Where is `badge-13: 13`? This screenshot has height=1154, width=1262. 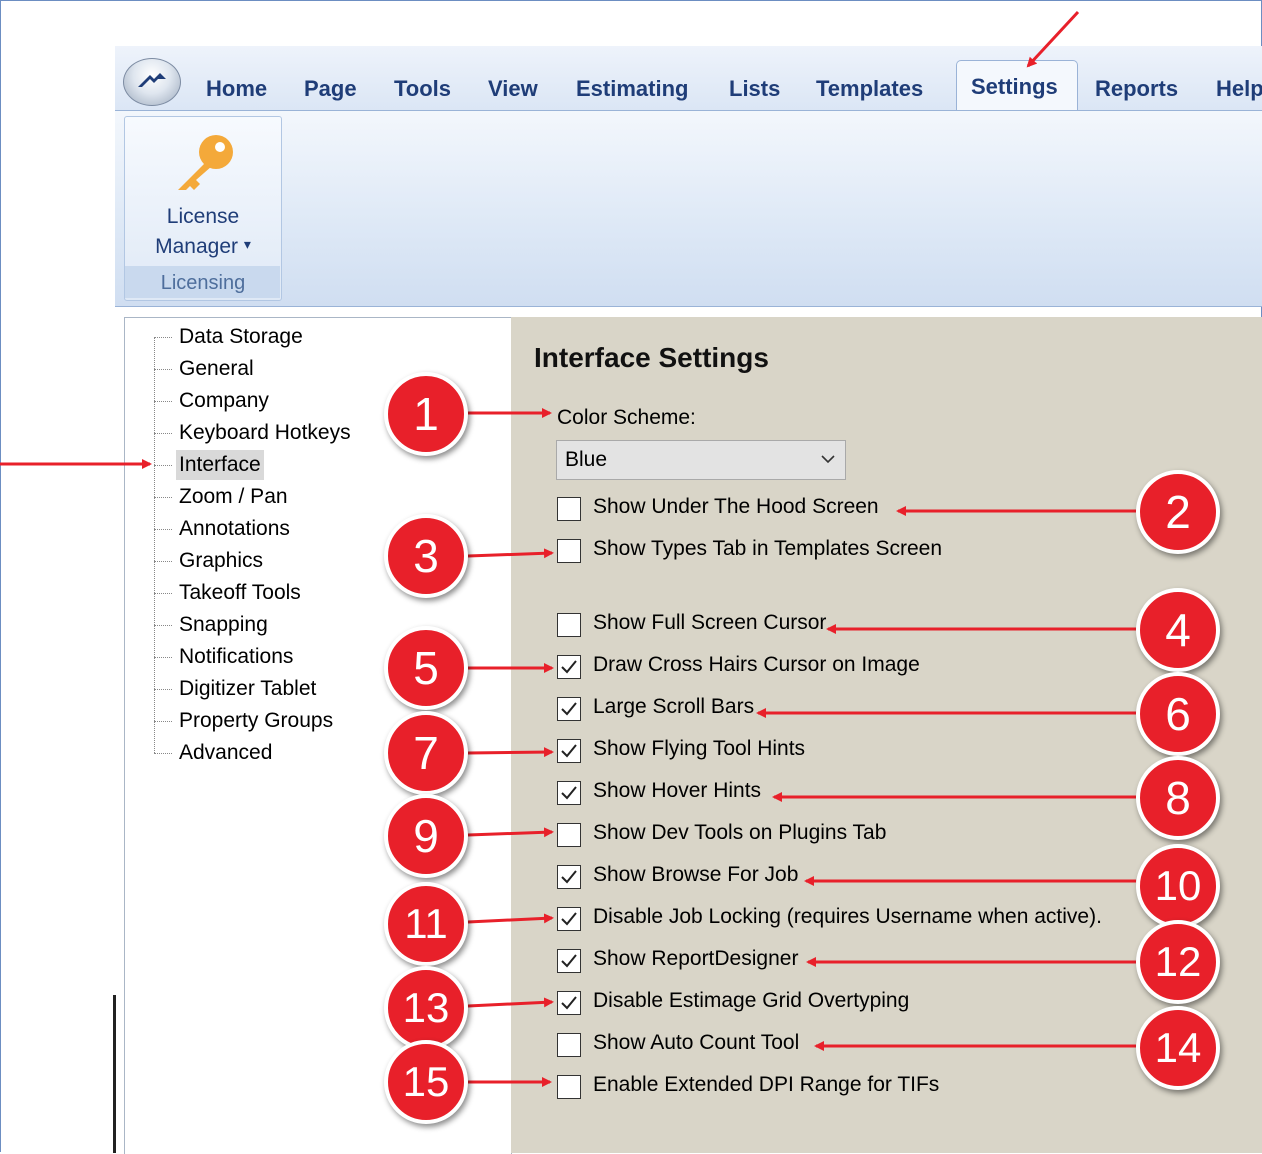
badge-13: 13 is located at coordinates (426, 1008).